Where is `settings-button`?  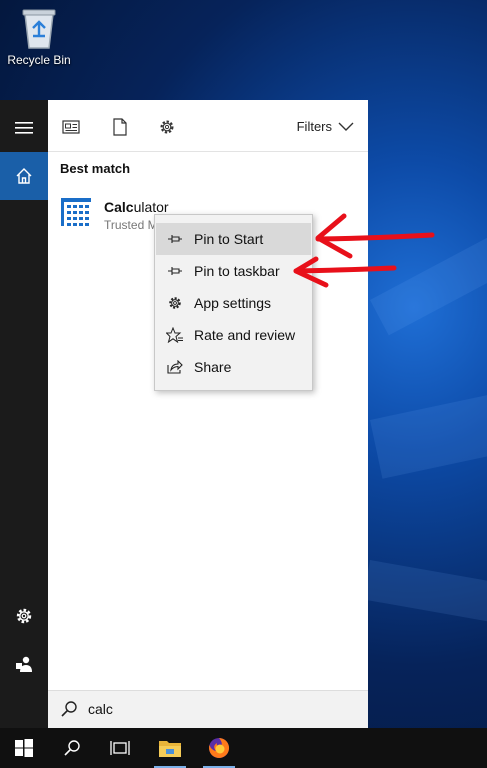 settings-button is located at coordinates (24, 616).